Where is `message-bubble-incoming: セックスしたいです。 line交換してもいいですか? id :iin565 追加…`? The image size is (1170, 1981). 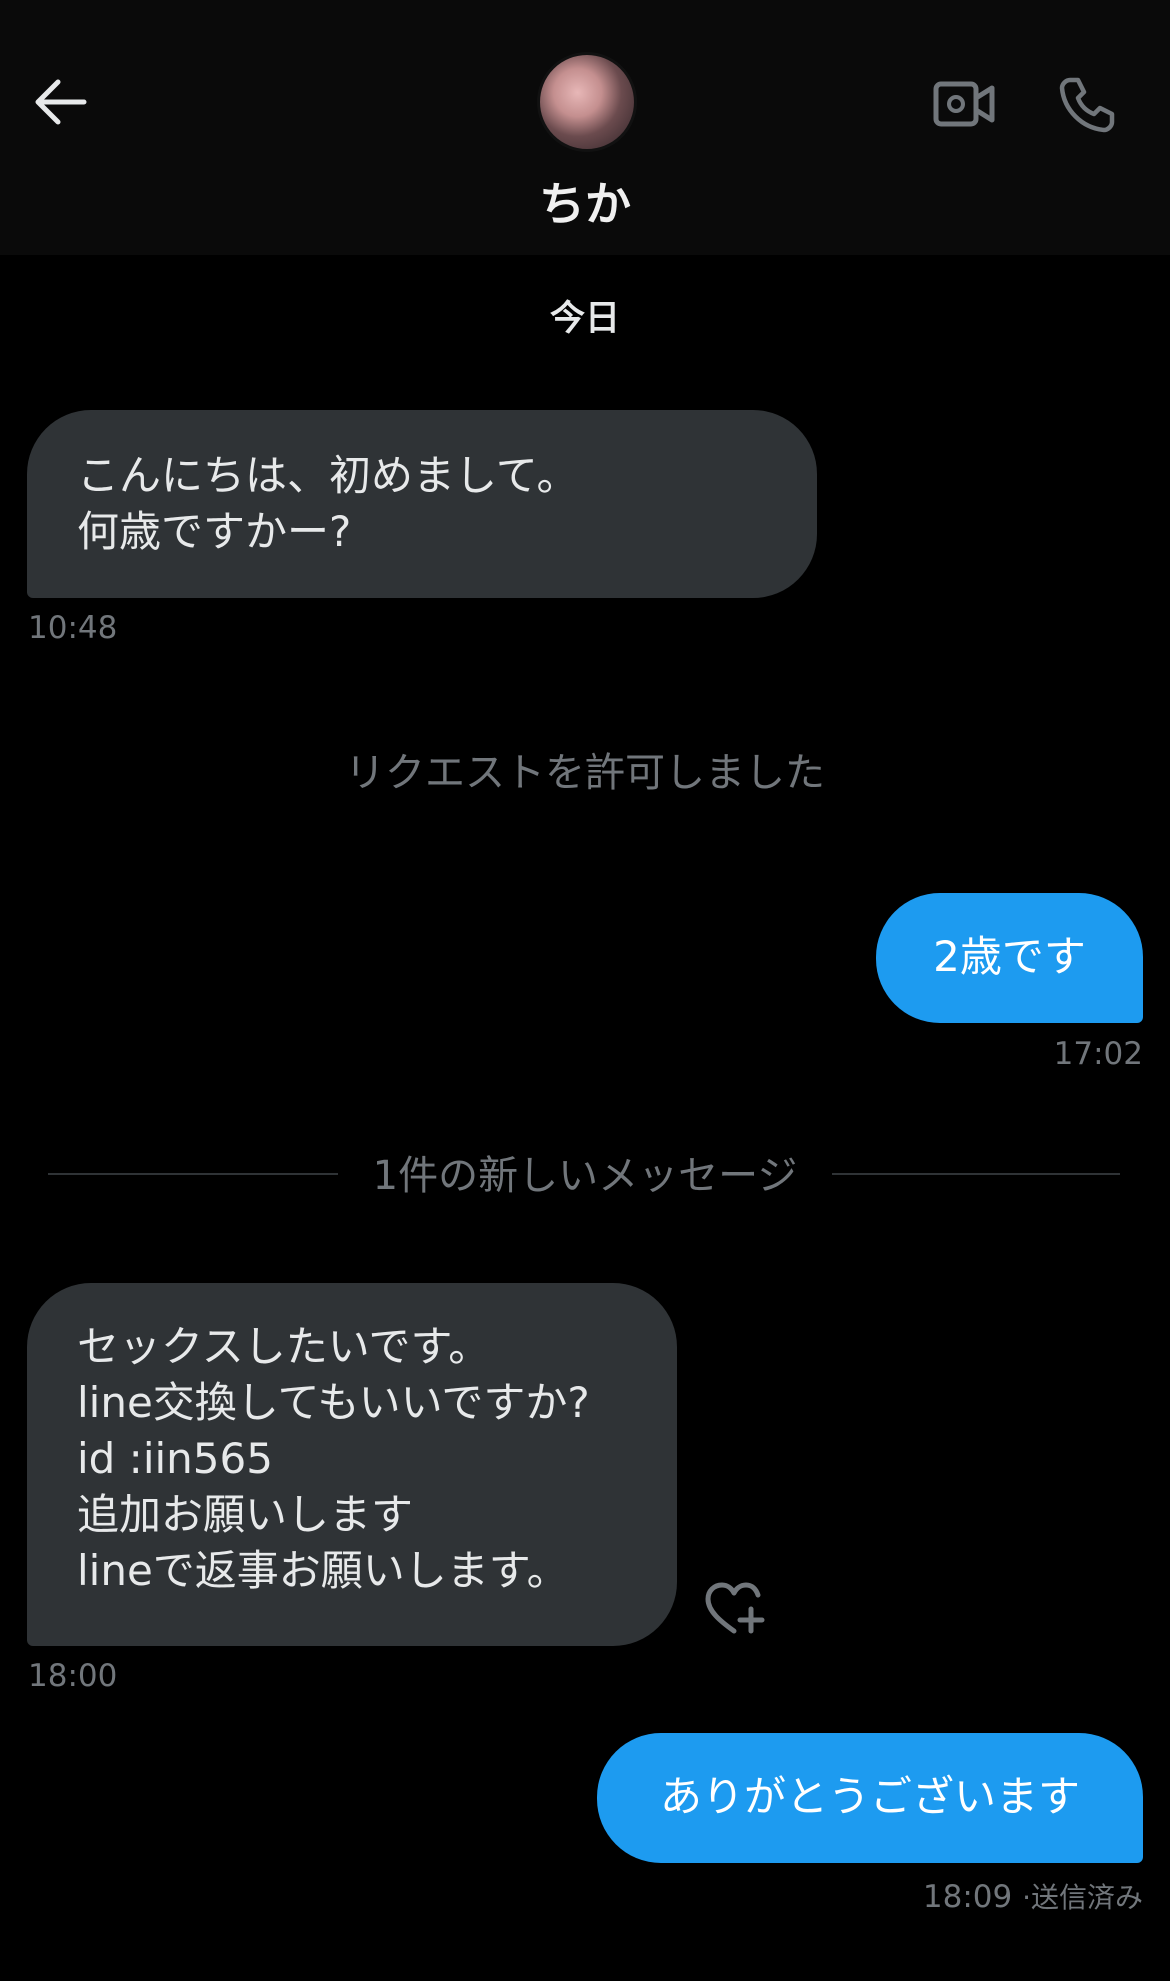
message-bubble-incoming: セックスしたいです。 line交換してもいいですか? id :iin565 追加… is located at coordinates (352, 1464).